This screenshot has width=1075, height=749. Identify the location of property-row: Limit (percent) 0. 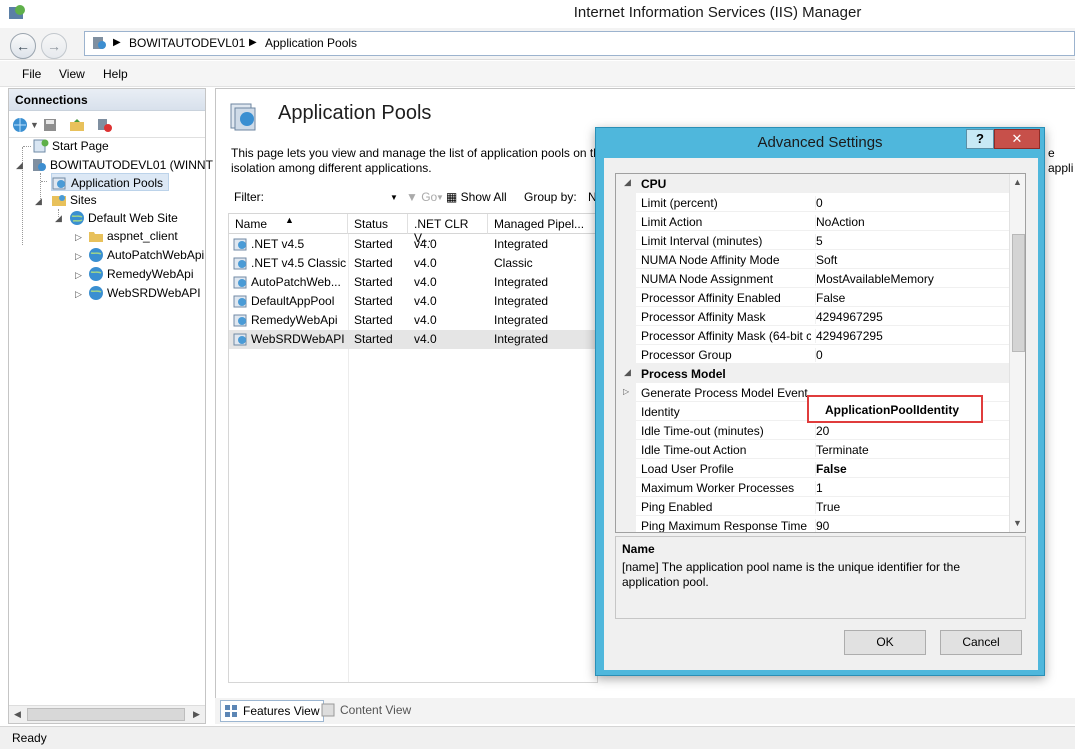
(812, 202).